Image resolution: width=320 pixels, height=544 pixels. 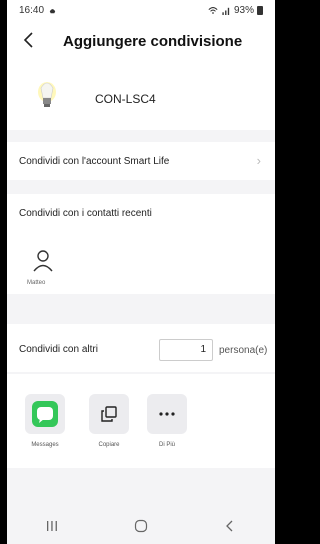 I want to click on share-more-label: Di Più, so click(x=166, y=445).